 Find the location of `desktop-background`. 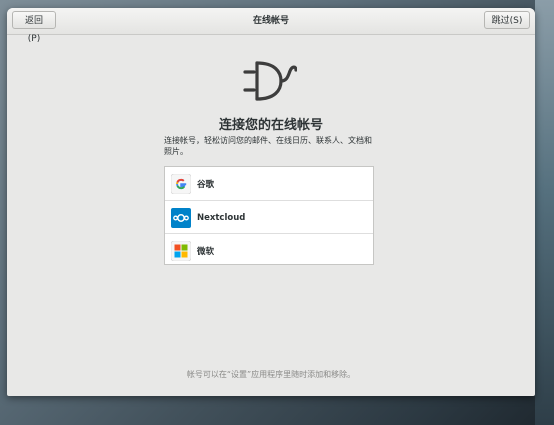

desktop-background is located at coordinates (544, 212).